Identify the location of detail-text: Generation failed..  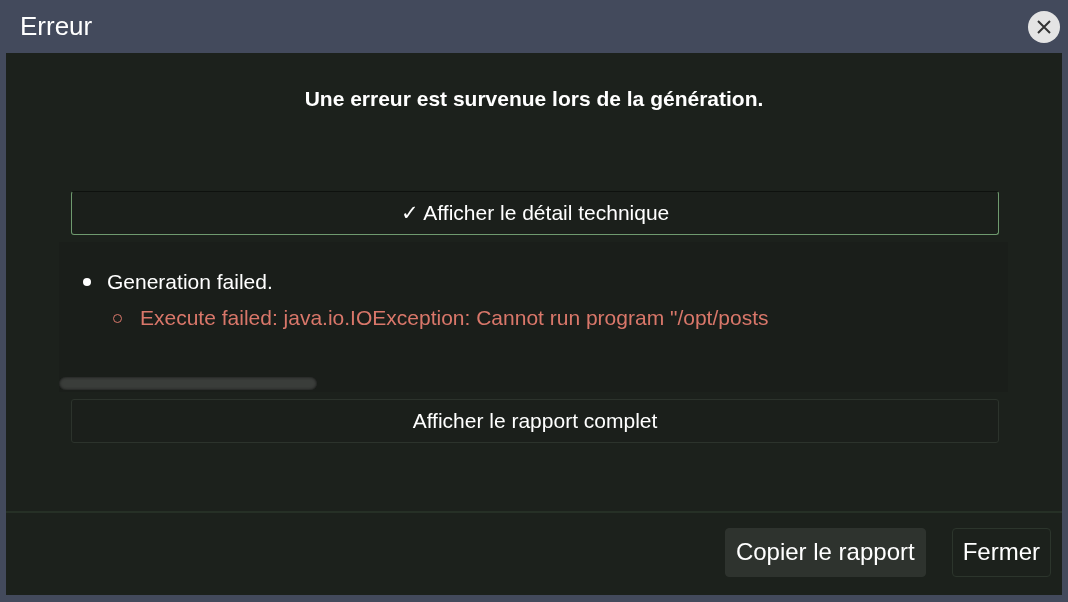
(190, 282).